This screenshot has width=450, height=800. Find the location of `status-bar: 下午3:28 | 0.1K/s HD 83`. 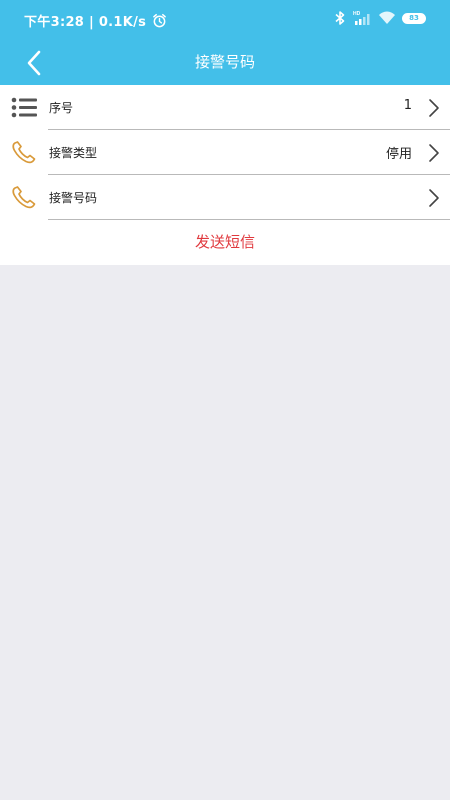

status-bar: 下午3:28 | 0.1K/s HD 83 is located at coordinates (225, 20).